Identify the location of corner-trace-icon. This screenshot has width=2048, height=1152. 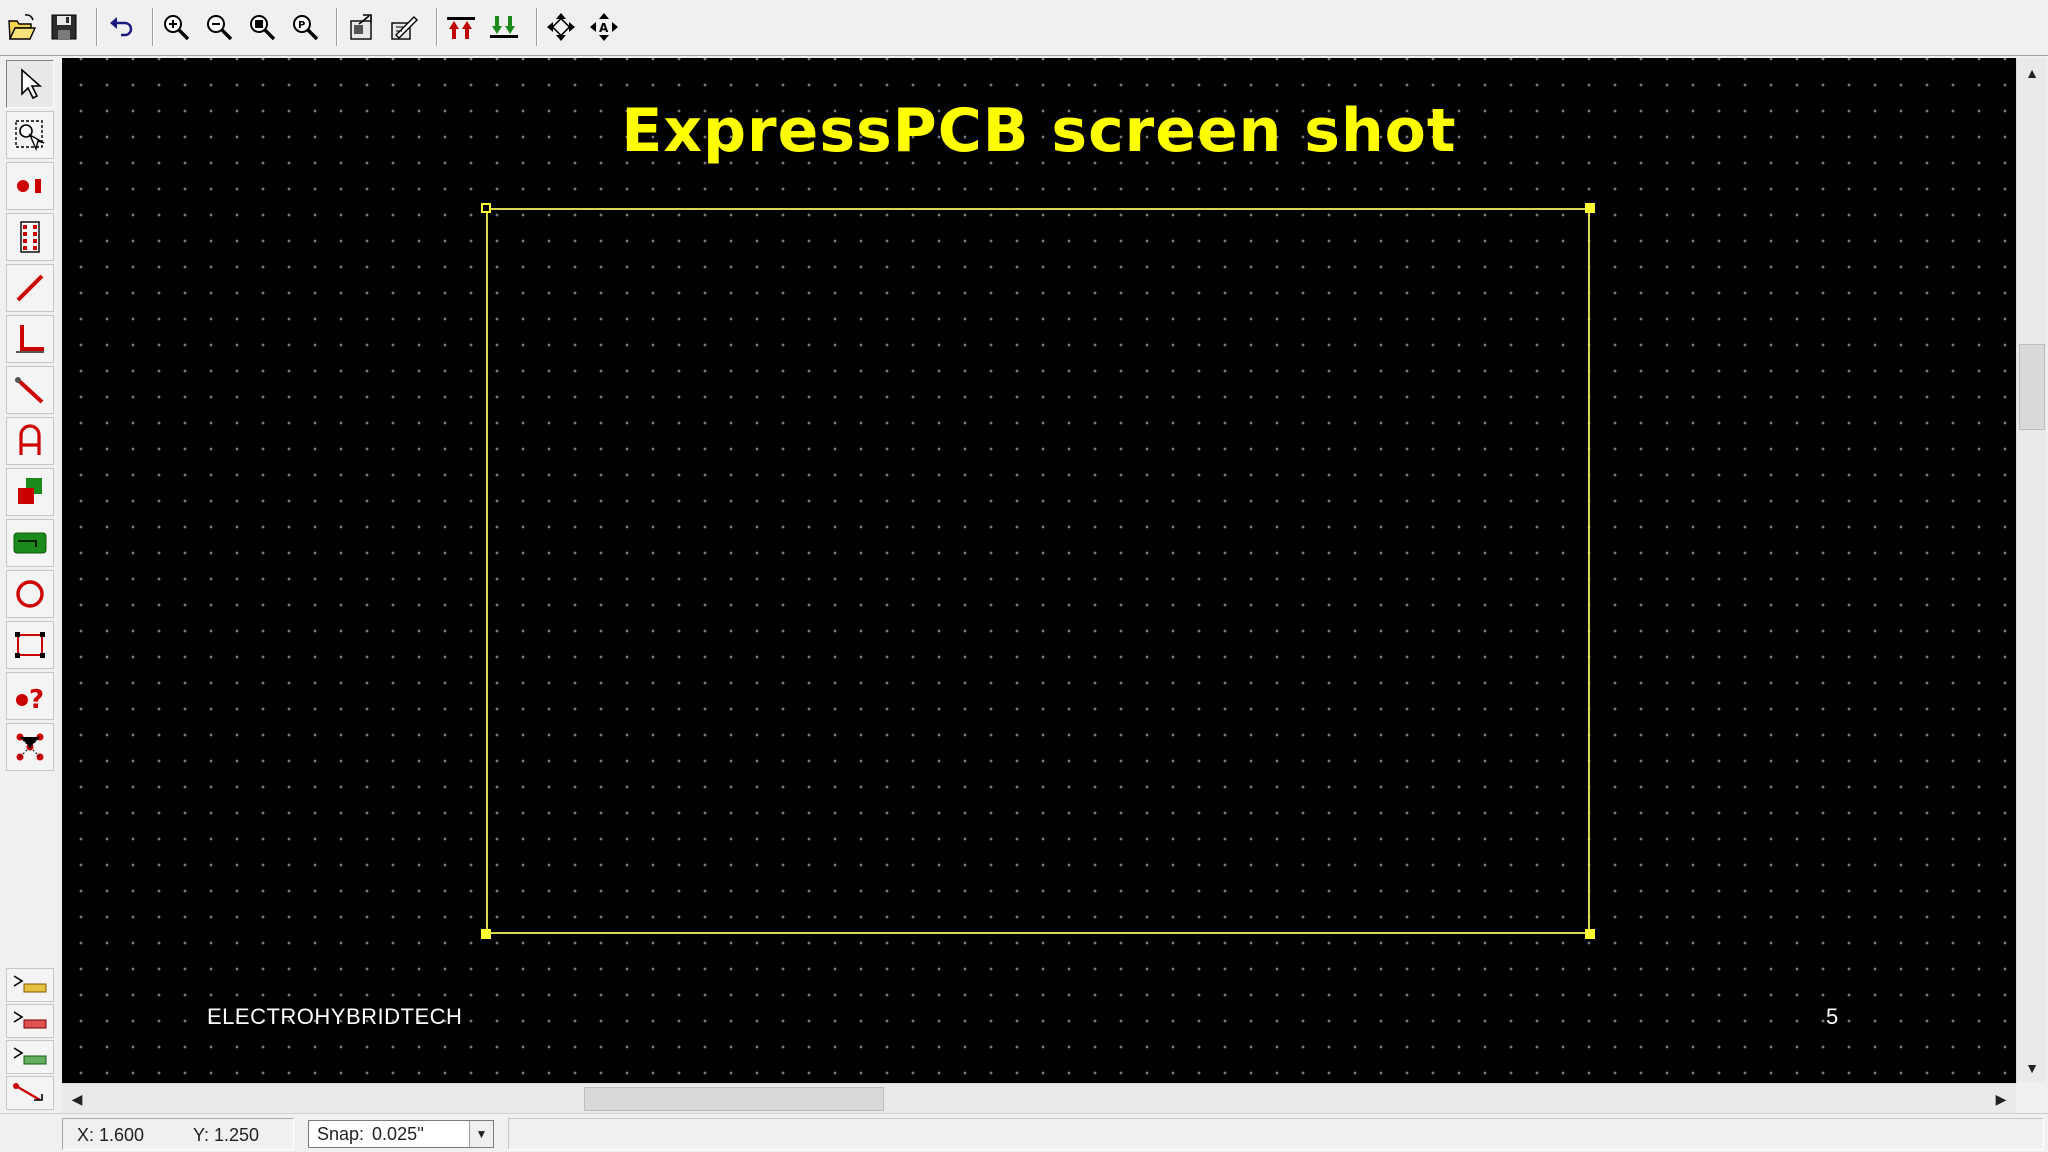
(30, 339).